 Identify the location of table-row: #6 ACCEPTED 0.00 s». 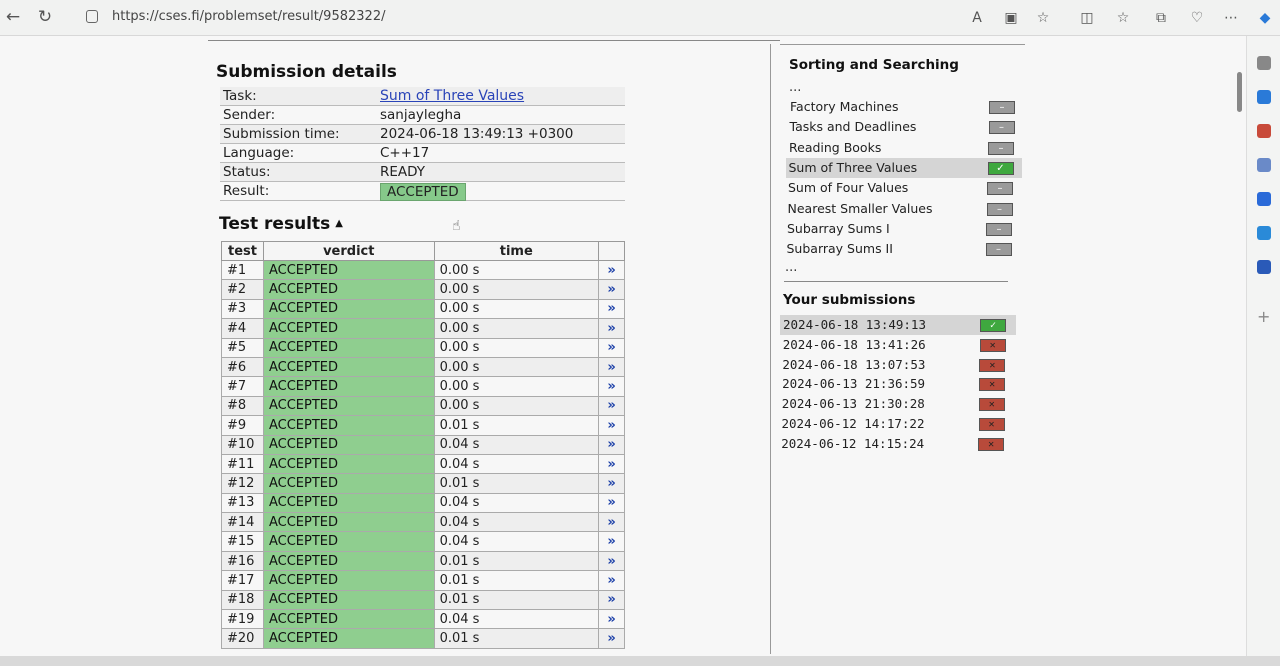
(423, 367).